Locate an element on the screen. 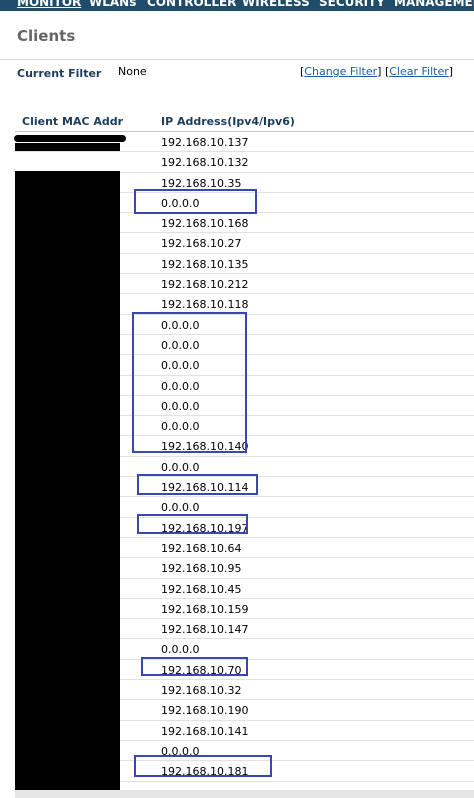 The height and width of the screenshot is (798, 474). filter-links: [Change Filter] [Clear Filter] is located at coordinates (377, 71).